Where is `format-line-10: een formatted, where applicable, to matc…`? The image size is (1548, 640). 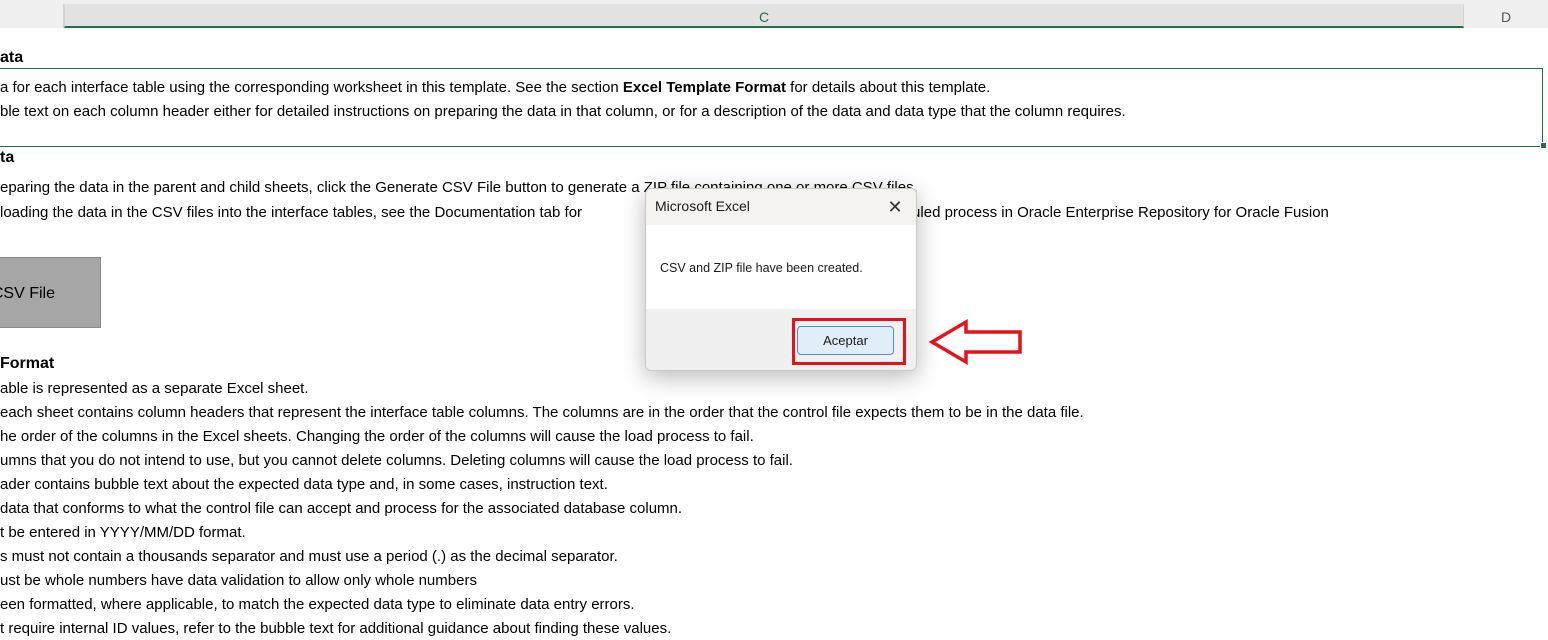 format-line-10: een formatted, where applicable, to matc… is located at coordinates (317, 605).